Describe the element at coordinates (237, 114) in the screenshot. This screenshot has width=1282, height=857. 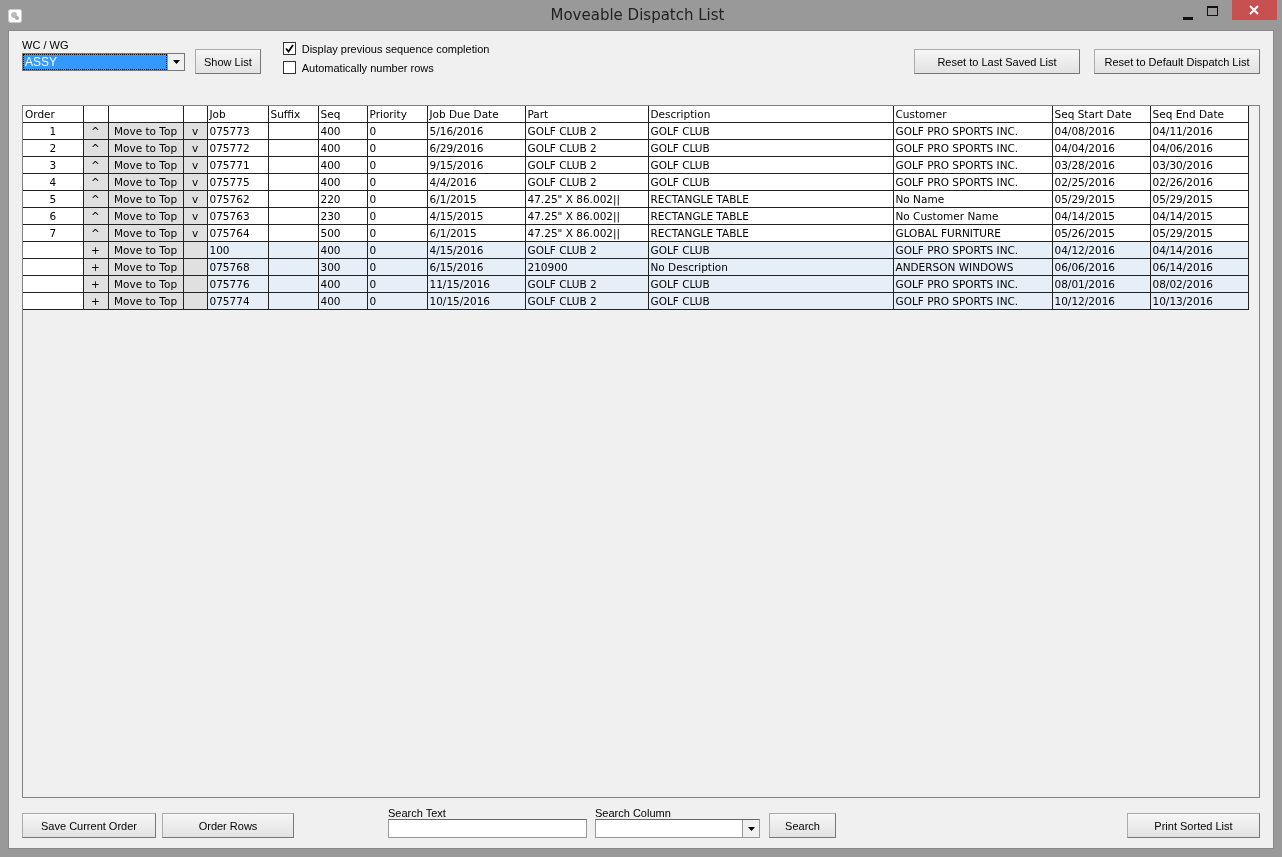
I see `column-header: Job` at that location.